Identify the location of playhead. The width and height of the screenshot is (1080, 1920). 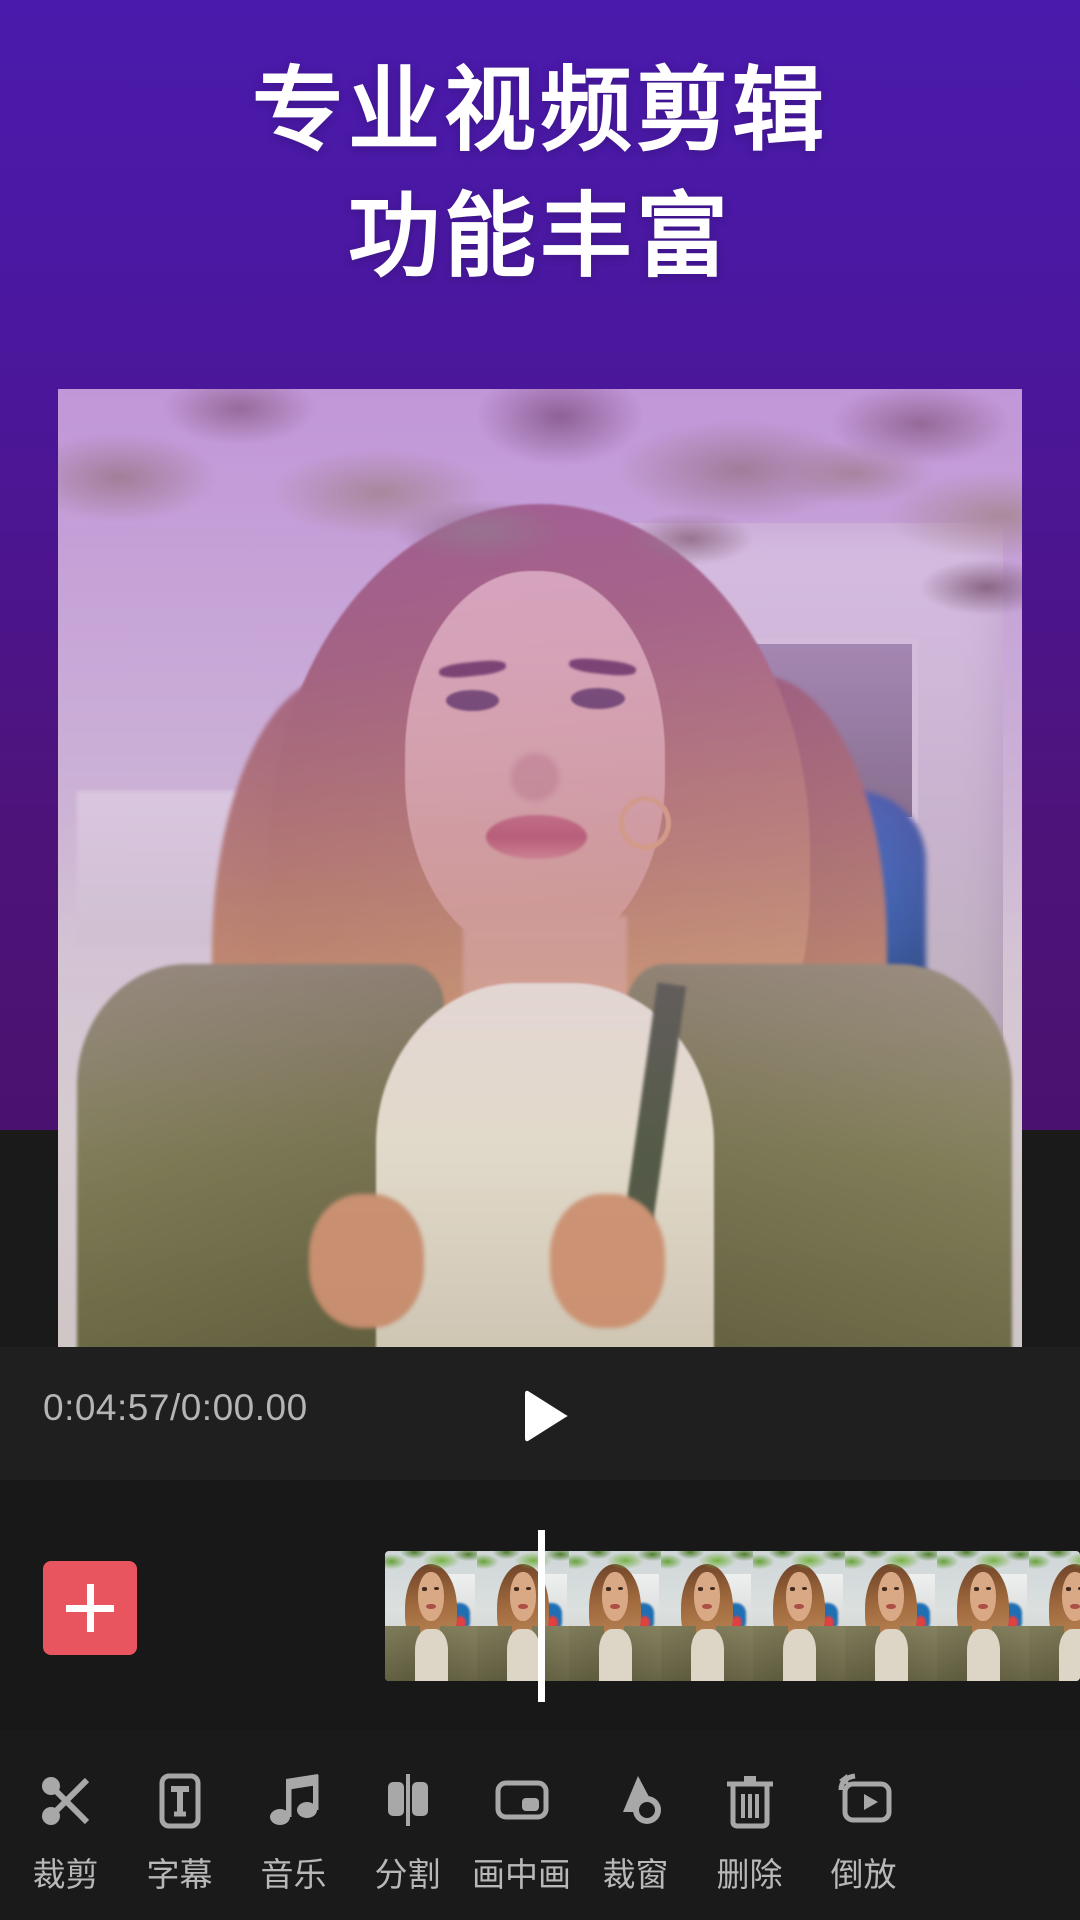
(541, 1616).